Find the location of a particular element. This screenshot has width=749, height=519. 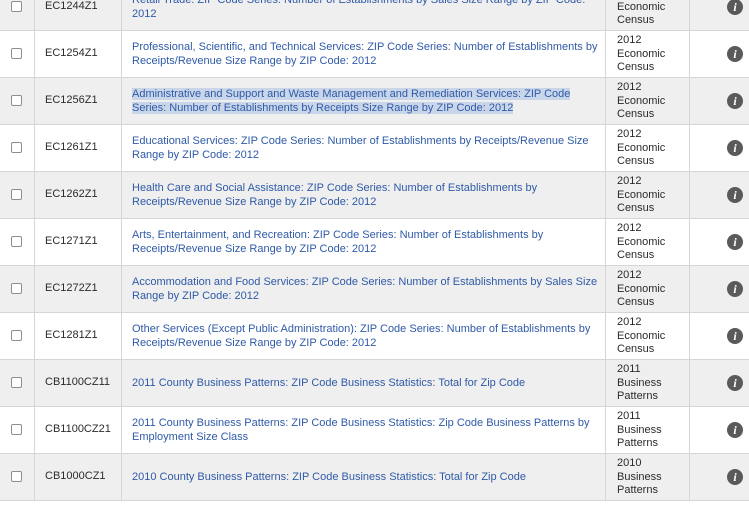

dataset-id: EC1271Z1 is located at coordinates (71, 241).